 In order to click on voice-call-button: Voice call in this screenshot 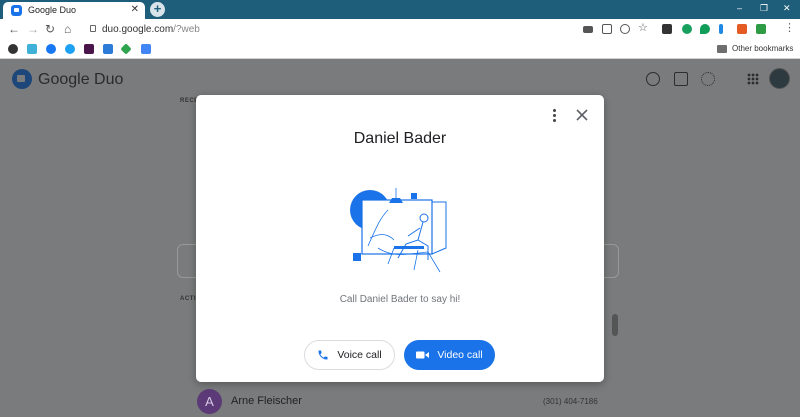, I will do `click(349, 355)`.